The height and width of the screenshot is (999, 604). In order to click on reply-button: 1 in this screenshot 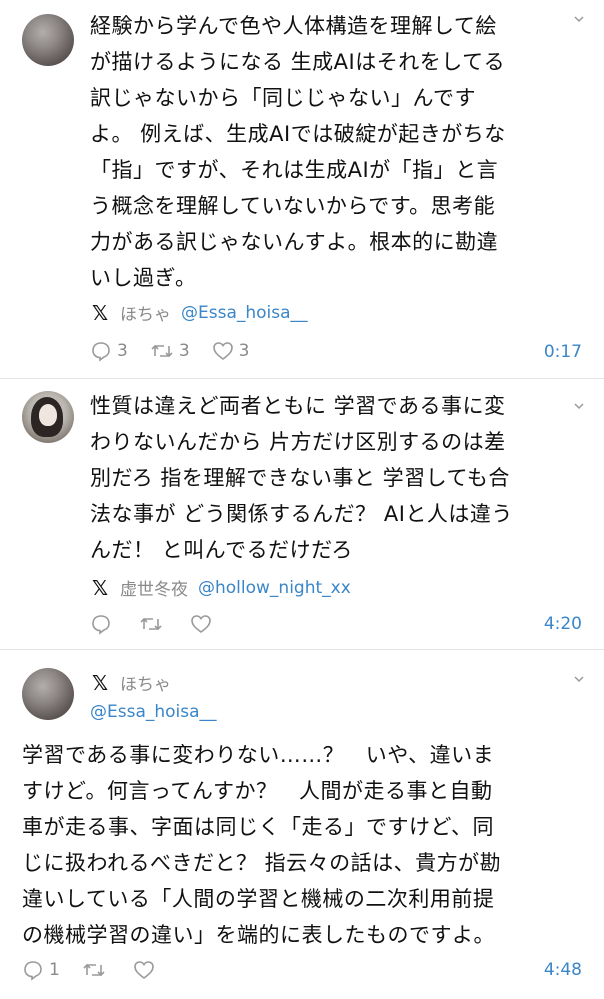, I will do `click(41, 970)`.